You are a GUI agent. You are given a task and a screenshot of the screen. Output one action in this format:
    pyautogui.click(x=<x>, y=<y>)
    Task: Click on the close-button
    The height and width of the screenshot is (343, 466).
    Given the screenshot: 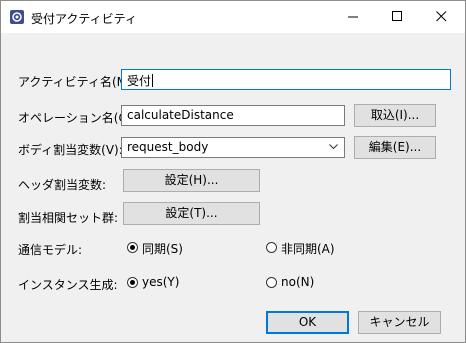 What is the action you would take?
    pyautogui.click(x=442, y=17)
    